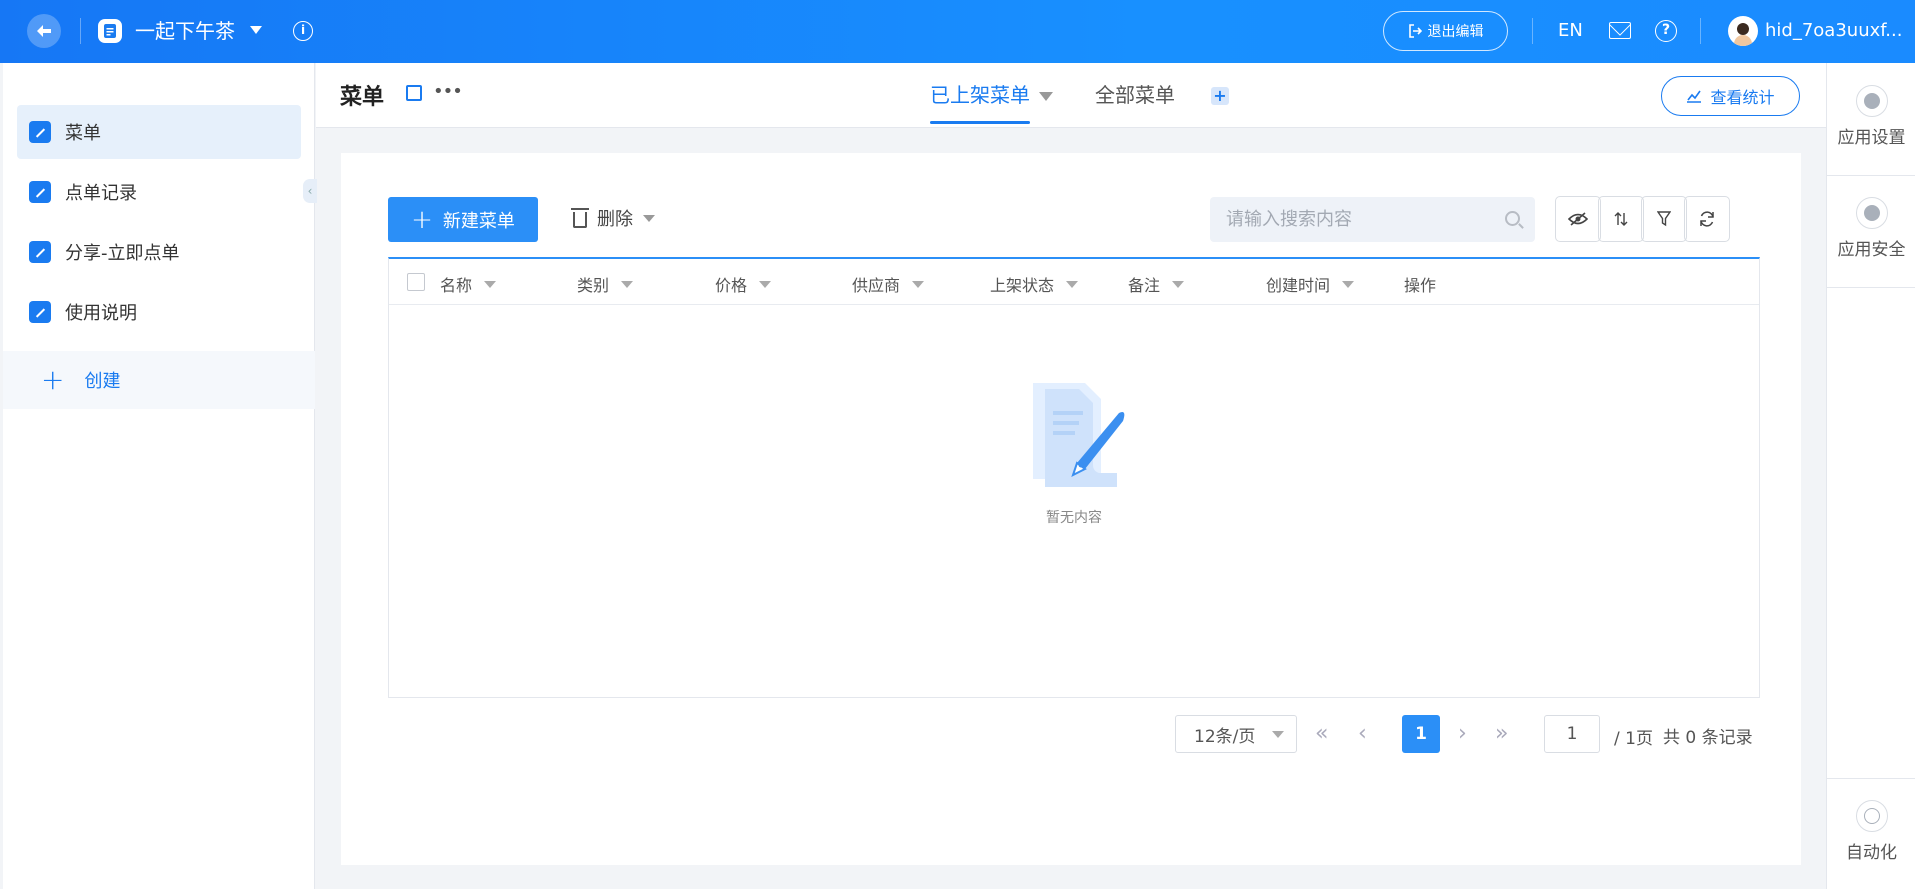  Describe the element at coordinates (980, 122) in the screenshot. I see `tab-active-indicator` at that location.